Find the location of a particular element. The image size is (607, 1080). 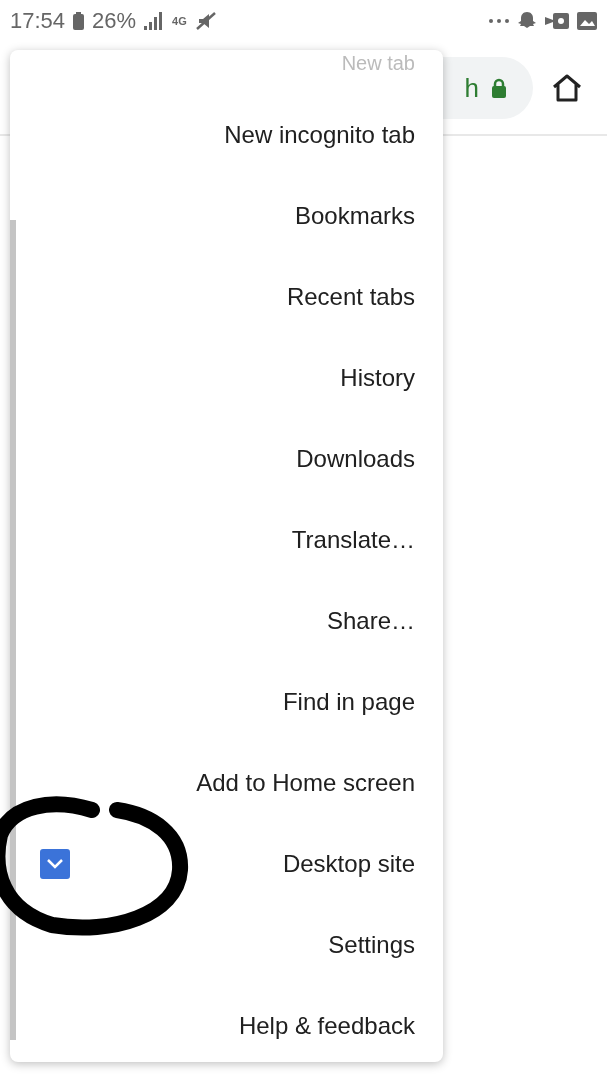

battery-icon is located at coordinates (79, 21).